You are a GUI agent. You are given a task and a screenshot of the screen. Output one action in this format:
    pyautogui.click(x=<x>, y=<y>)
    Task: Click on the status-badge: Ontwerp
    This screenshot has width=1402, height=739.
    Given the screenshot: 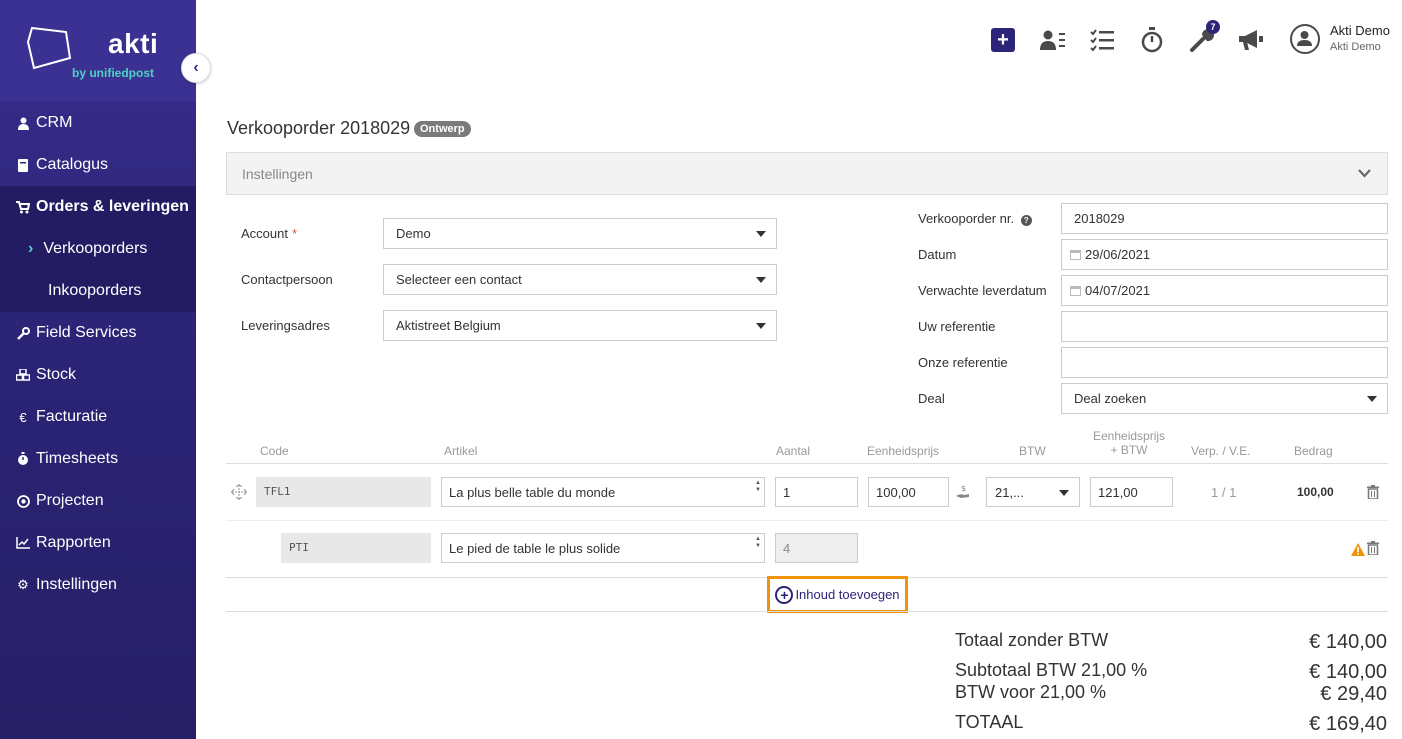 What is the action you would take?
    pyautogui.click(x=442, y=129)
    